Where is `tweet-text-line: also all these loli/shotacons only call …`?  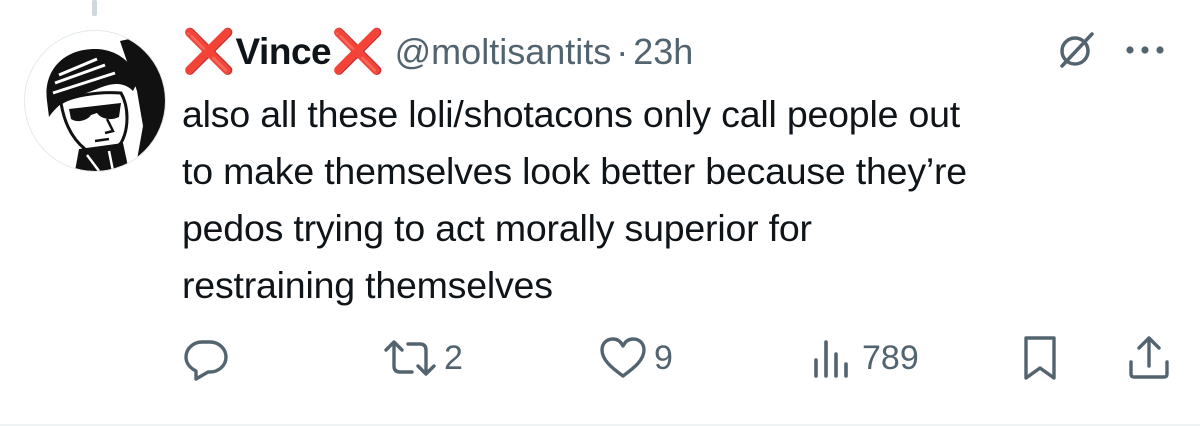 tweet-text-line: also all these loli/shotacons only call … is located at coordinates (571, 114).